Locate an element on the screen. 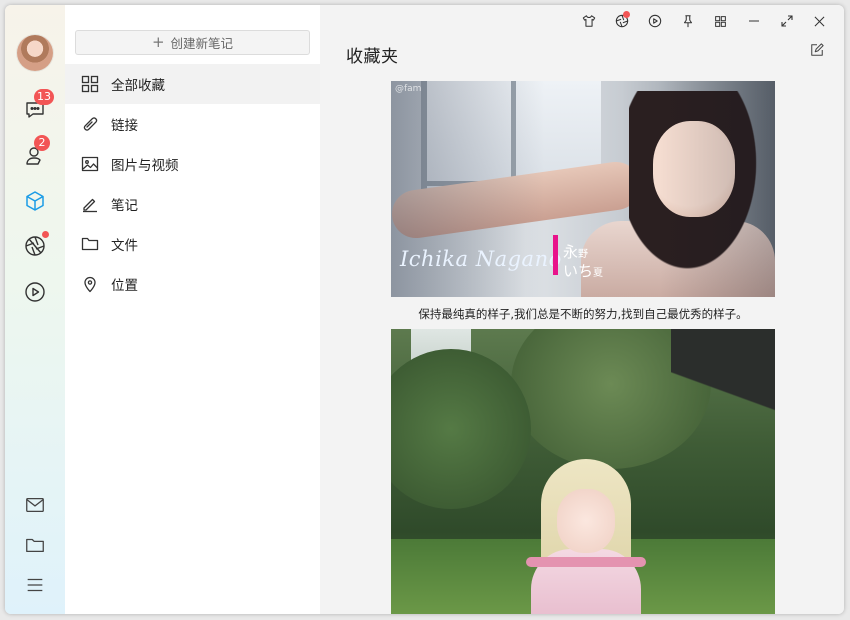 This screenshot has width=850, height=620. window-toolbar is located at coordinates (704, 21).